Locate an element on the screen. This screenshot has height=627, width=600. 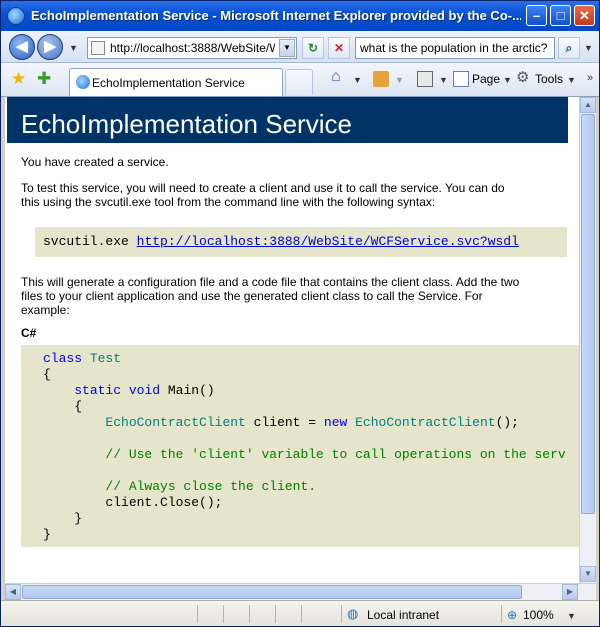
address-bar: http://localhost:3888/WebSite/WC ▼ is located at coordinates (192, 48).